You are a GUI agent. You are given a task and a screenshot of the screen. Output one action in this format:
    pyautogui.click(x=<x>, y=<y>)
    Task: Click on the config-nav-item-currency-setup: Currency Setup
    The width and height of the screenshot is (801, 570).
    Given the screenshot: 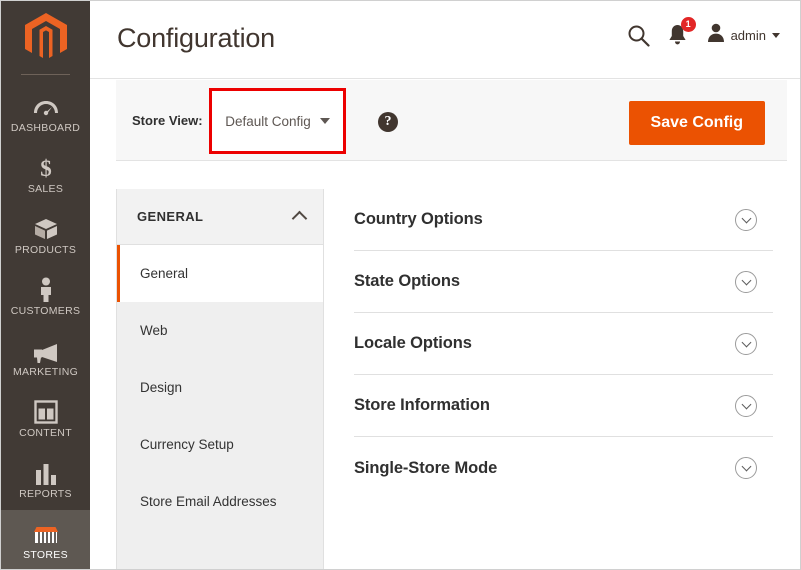 What is the action you would take?
    pyautogui.click(x=220, y=444)
    